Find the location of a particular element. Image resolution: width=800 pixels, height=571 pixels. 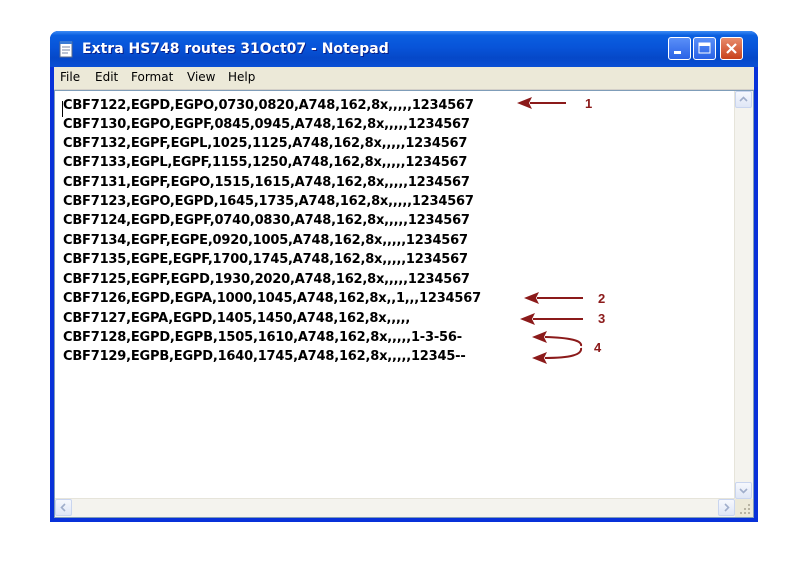

annotation-label-2: 2 is located at coordinates (602, 298).